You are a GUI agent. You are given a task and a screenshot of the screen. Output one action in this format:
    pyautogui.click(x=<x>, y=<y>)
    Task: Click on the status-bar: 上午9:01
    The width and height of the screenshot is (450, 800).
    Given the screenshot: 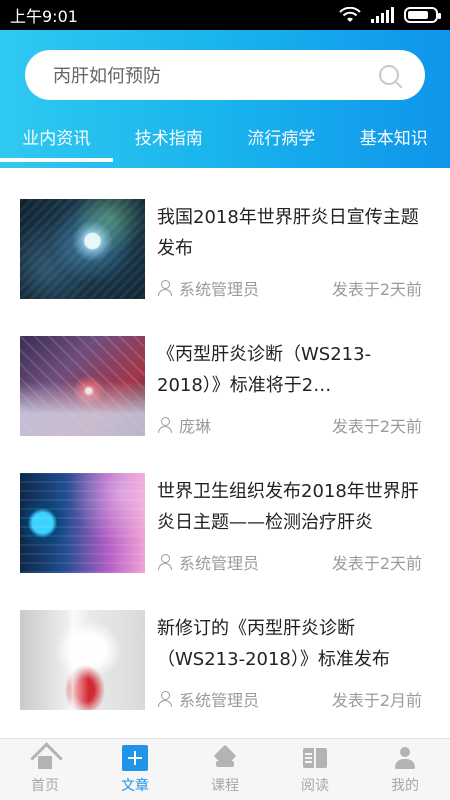 What is the action you would take?
    pyautogui.click(x=225, y=15)
    